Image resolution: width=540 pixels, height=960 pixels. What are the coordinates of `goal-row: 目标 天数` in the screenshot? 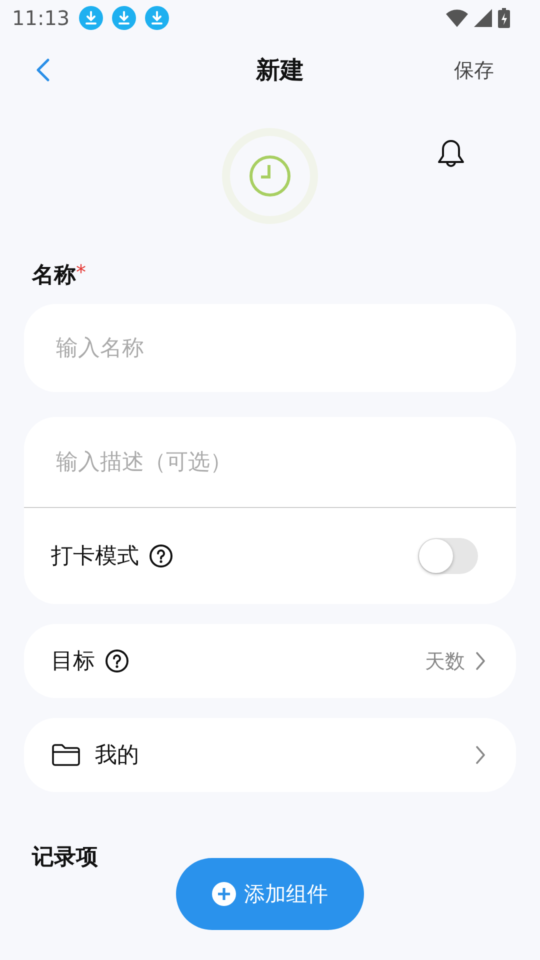 It's located at (270, 661).